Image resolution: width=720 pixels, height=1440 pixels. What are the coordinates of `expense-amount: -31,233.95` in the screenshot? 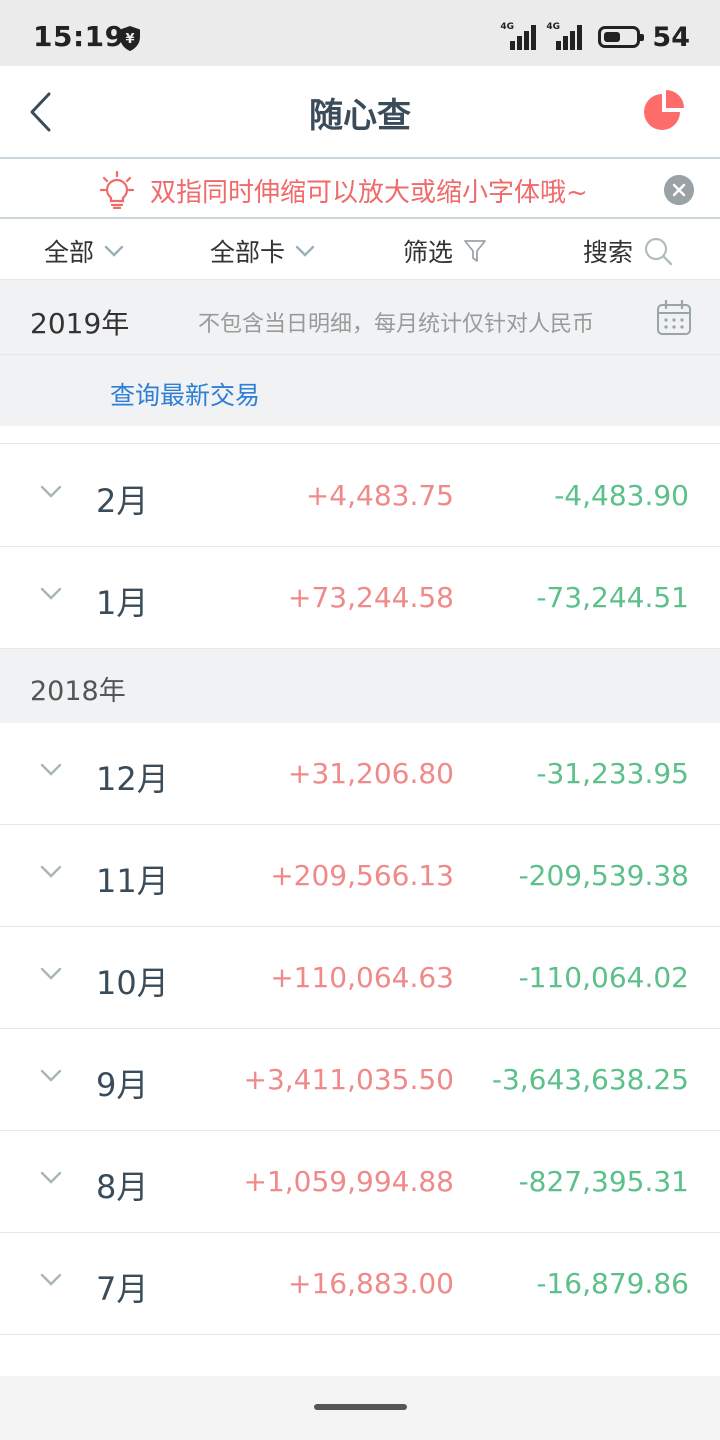 It's located at (612, 773).